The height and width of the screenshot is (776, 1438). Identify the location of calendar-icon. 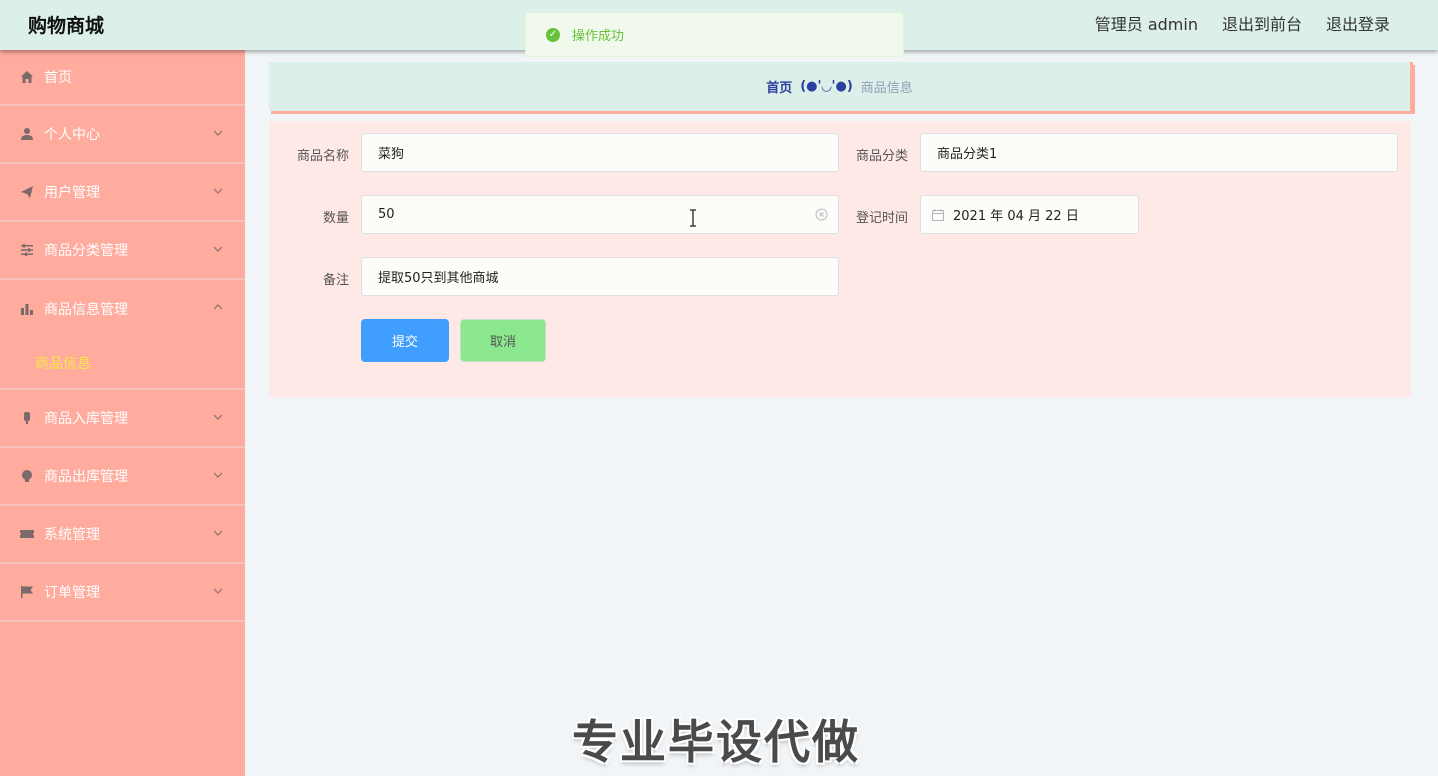
(938, 214).